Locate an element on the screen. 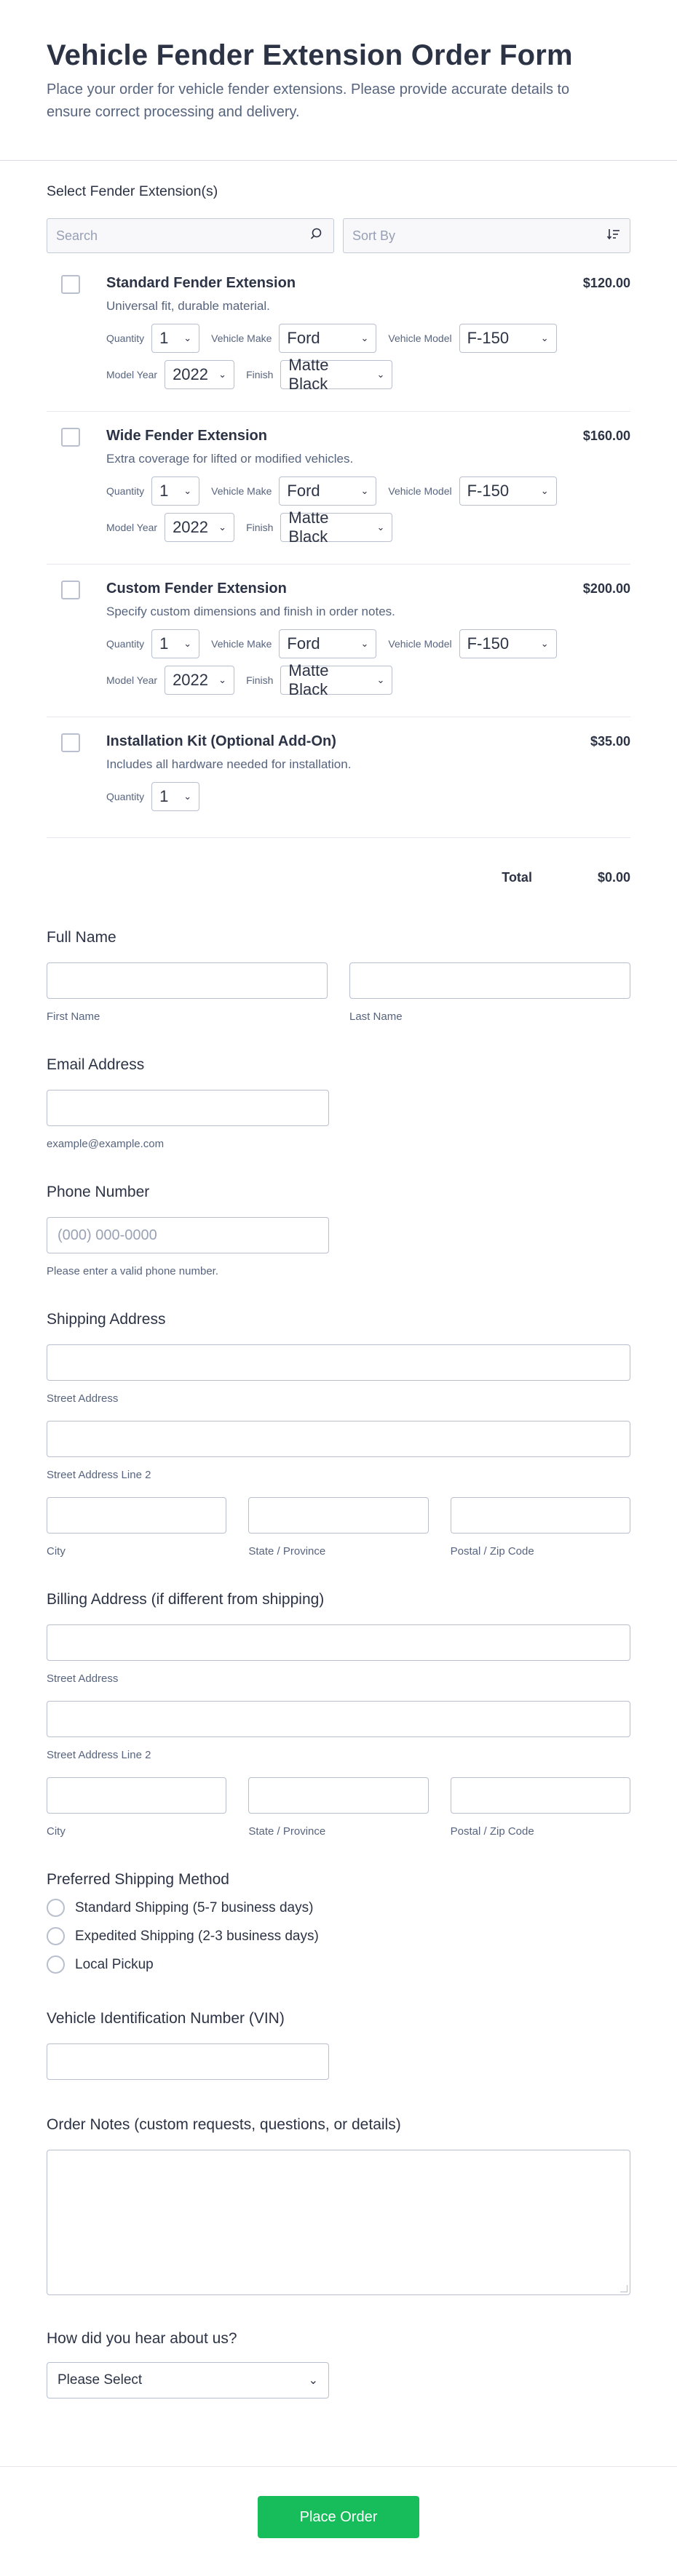 The width and height of the screenshot is (677, 2576). last-name-input is located at coordinates (489, 980).